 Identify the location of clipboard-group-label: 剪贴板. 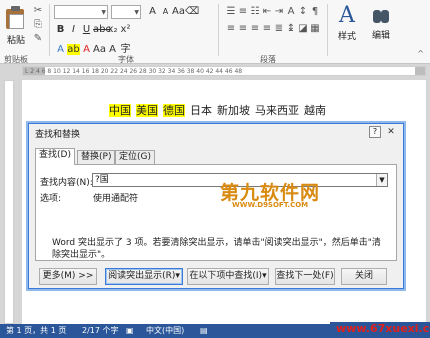
(16, 59).